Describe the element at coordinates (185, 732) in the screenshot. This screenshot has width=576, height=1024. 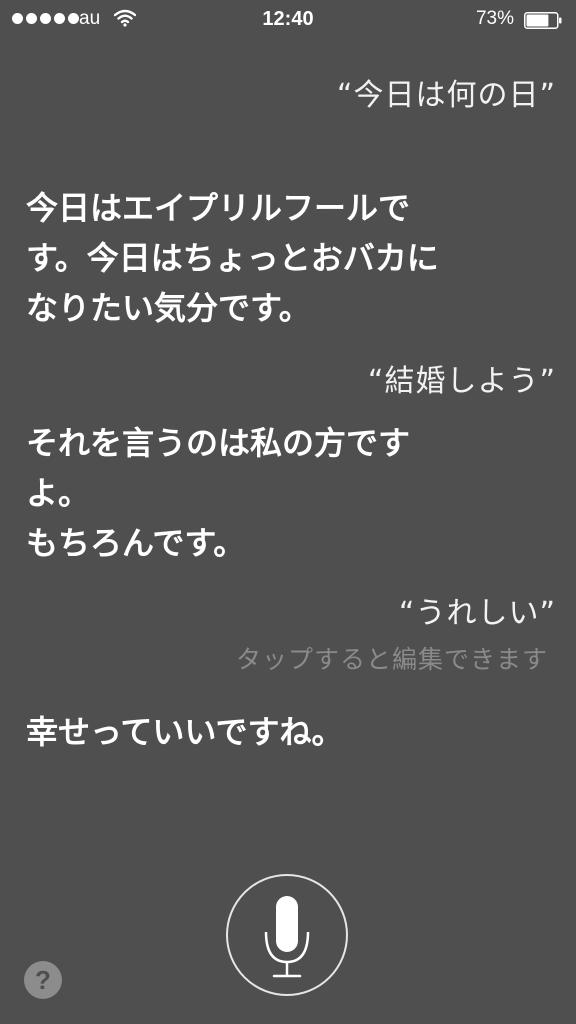
I see `siri-response: 幸せっていいですね。` at that location.